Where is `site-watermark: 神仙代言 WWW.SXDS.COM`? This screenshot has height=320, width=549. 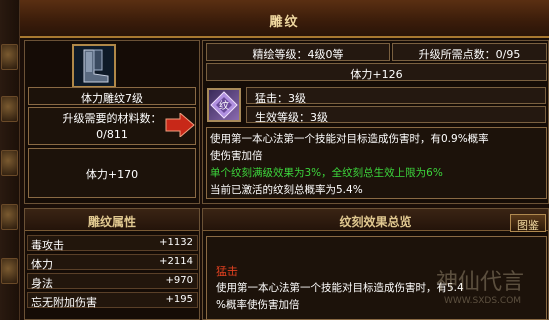 site-watermark: 神仙代言 WWW.SXDS.COM is located at coordinates (467, 291).